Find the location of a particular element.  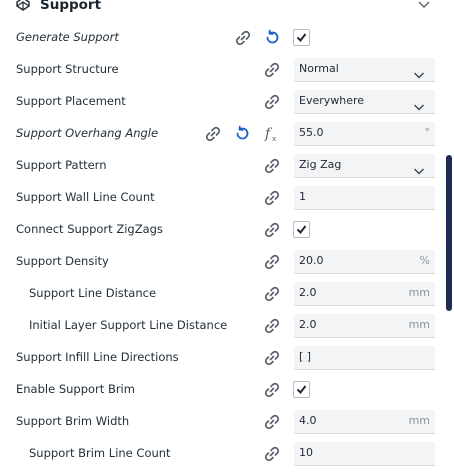

setting-value: Normal is located at coordinates (319, 68).